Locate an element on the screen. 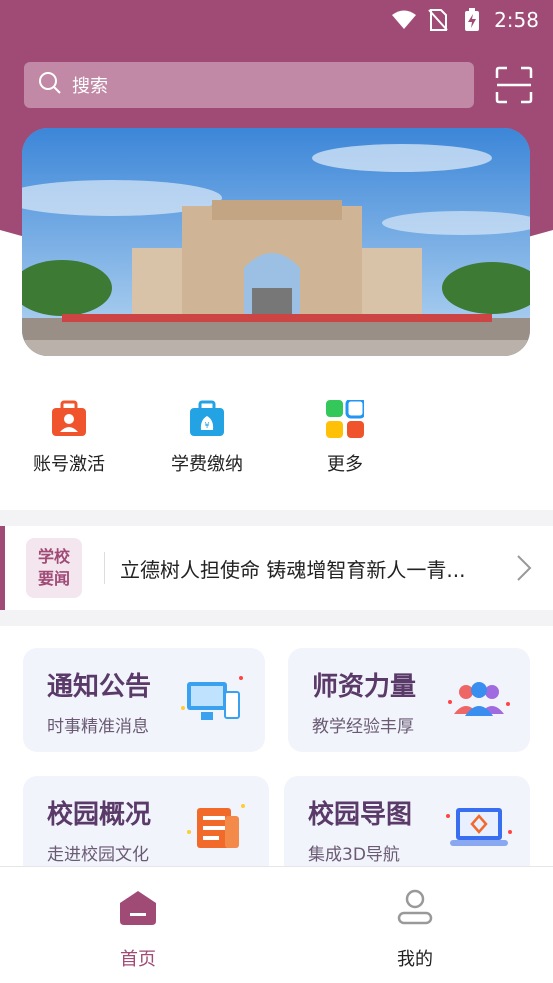  user-icon is located at coordinates (415, 907).